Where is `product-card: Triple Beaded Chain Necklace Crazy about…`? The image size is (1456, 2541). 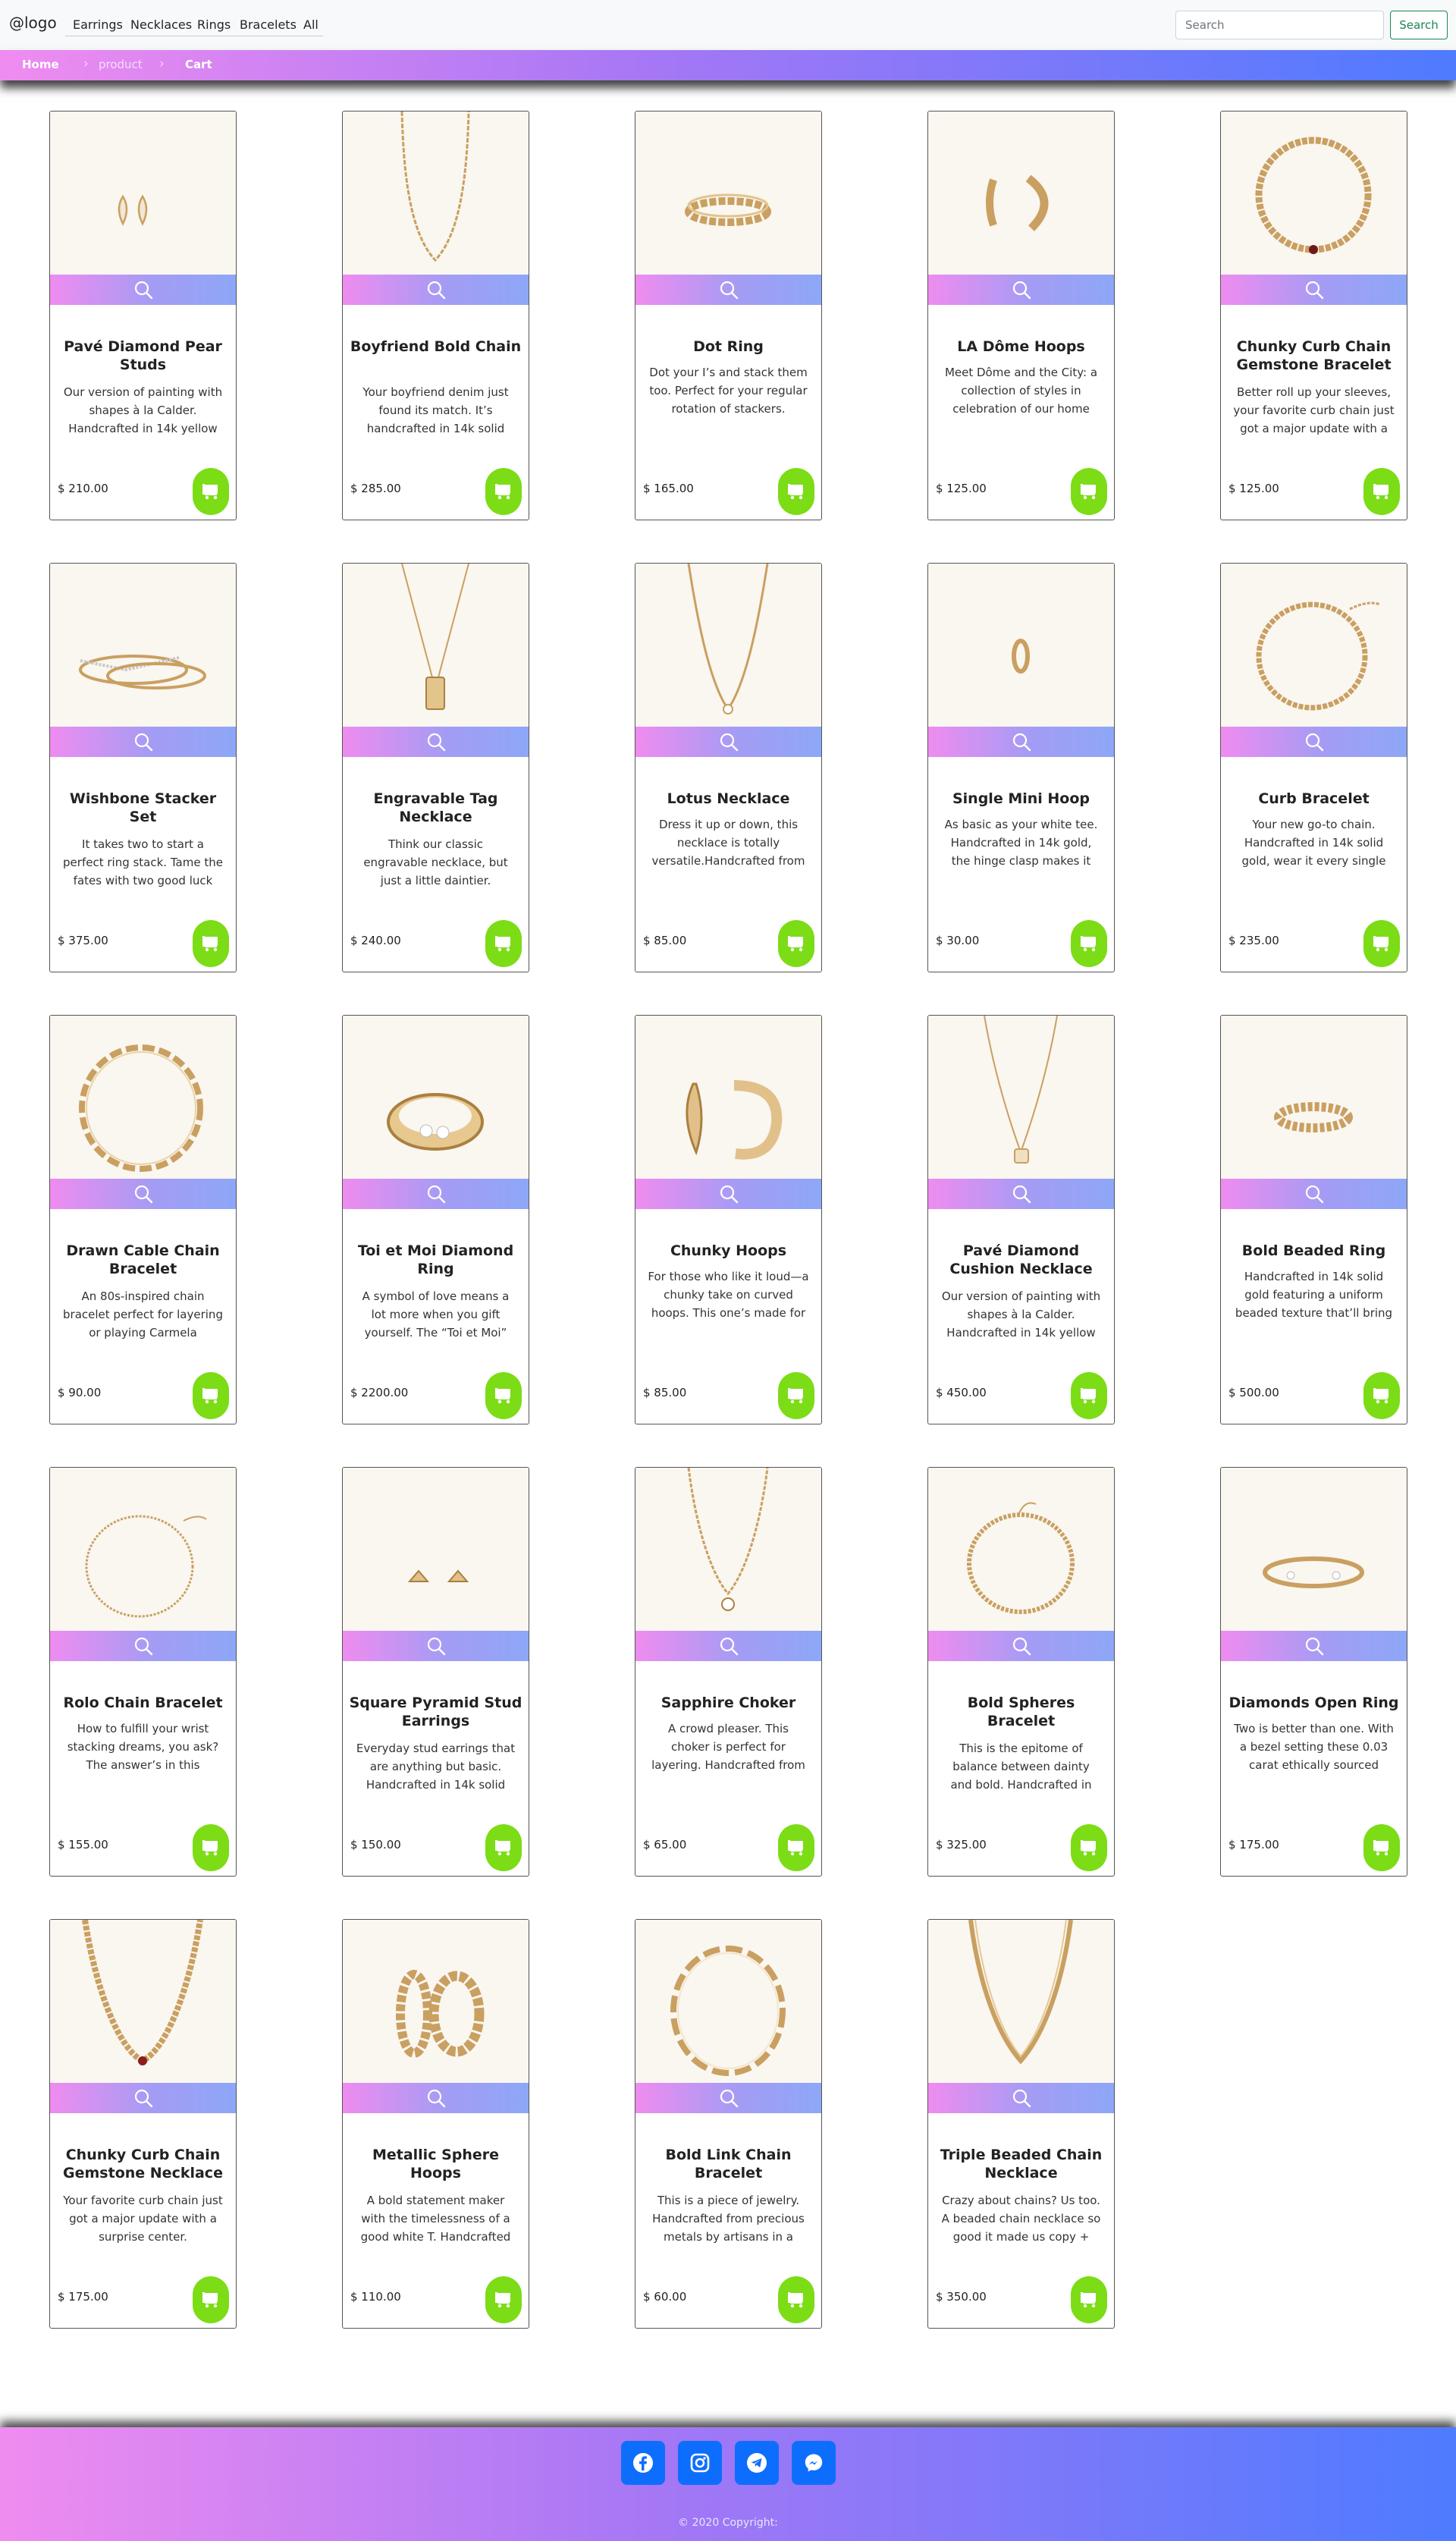
product-card: Triple Beaded Chain Necklace Crazy about… is located at coordinates (1021, 2124).